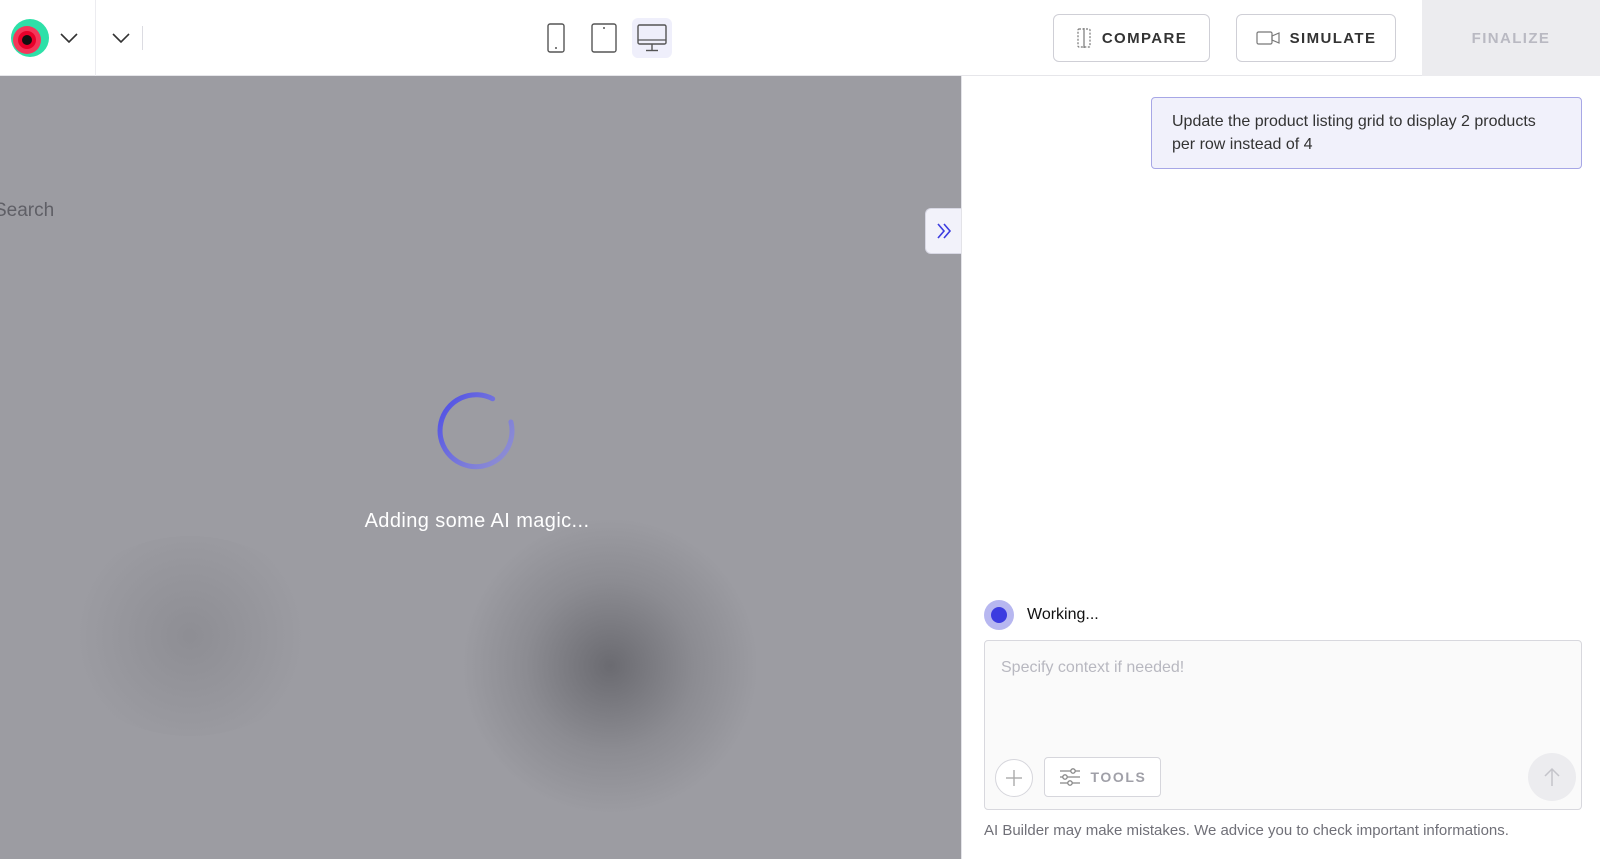  I want to click on app-switcher, so click(48, 38).